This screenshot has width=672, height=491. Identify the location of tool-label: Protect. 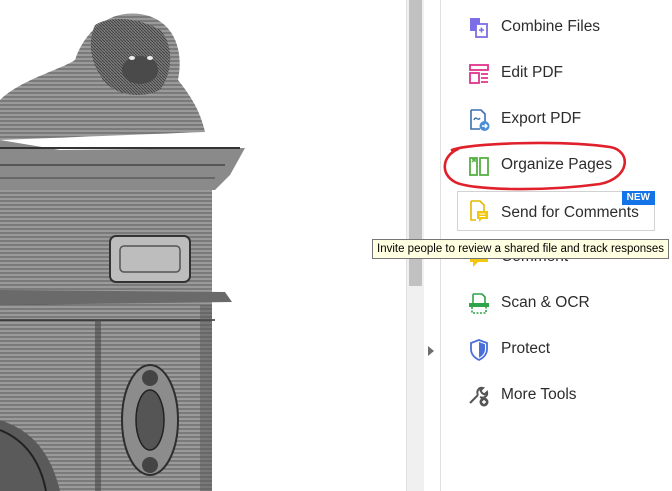
(526, 348).